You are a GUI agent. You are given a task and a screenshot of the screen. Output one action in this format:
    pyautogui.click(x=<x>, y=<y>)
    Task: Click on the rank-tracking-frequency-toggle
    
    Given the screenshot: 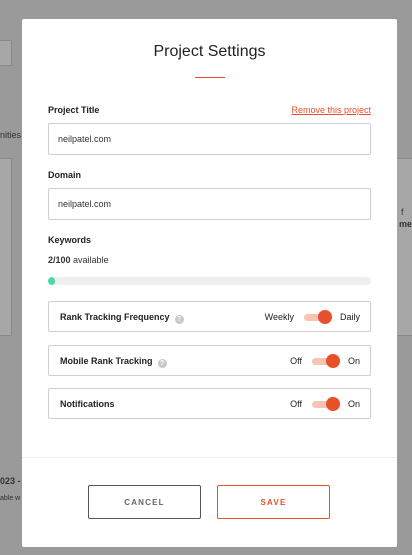 What is the action you would take?
    pyautogui.click(x=317, y=317)
    